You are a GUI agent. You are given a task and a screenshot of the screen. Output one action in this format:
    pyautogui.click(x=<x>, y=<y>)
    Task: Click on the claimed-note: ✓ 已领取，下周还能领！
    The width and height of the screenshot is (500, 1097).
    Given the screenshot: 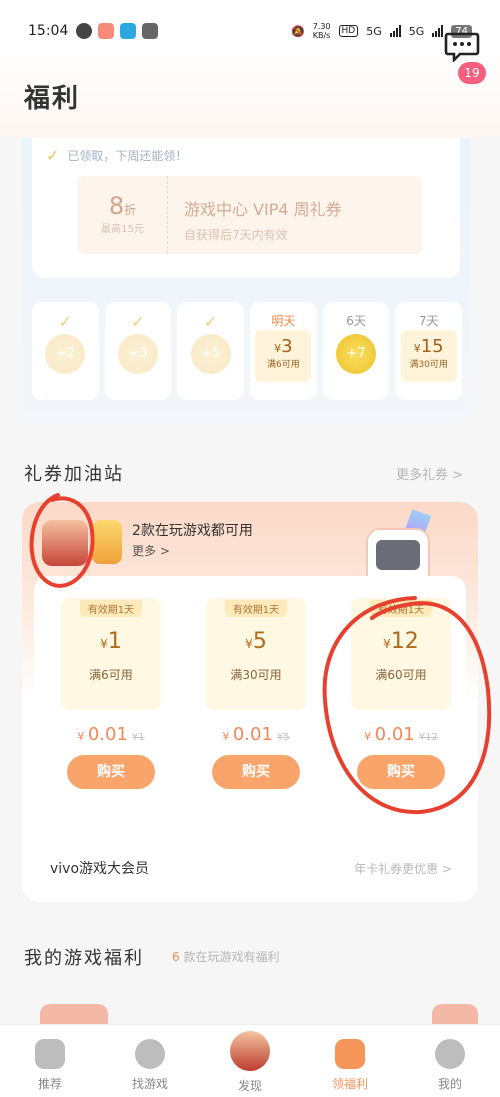 What is the action you would take?
    pyautogui.click(x=117, y=155)
    